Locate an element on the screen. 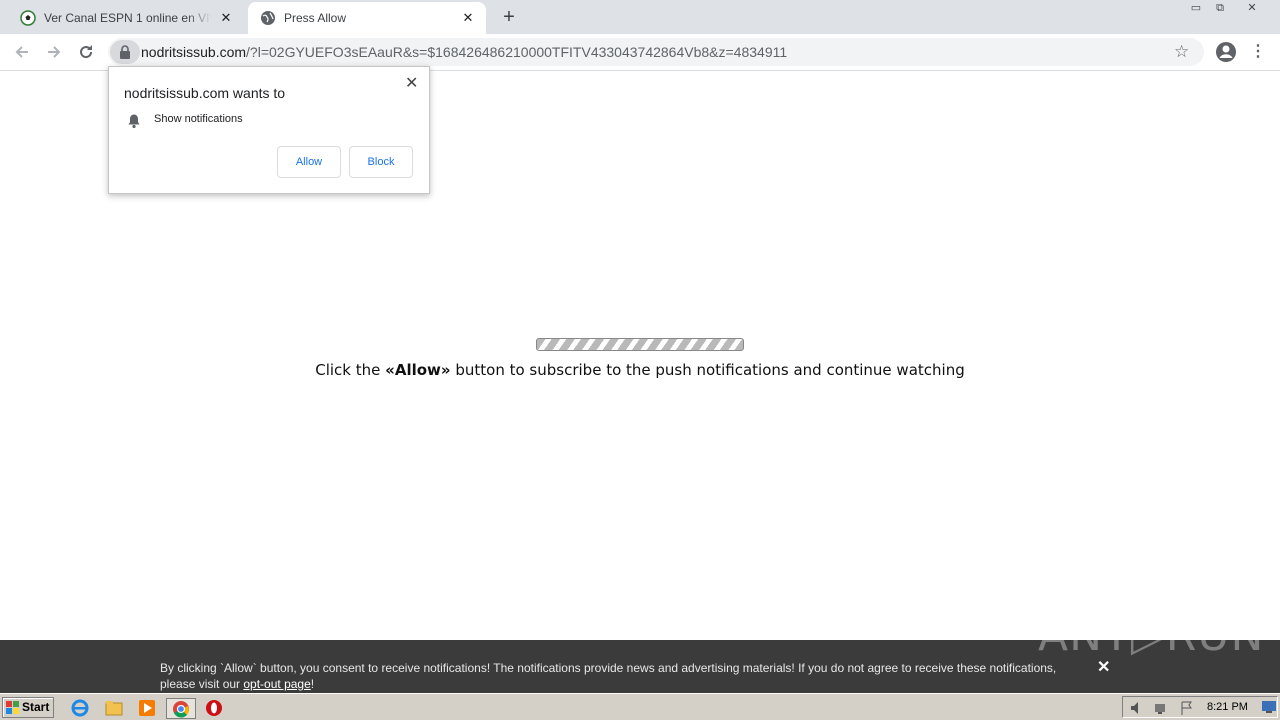  bookmark-star-icon: ☆ is located at coordinates (1181, 52).